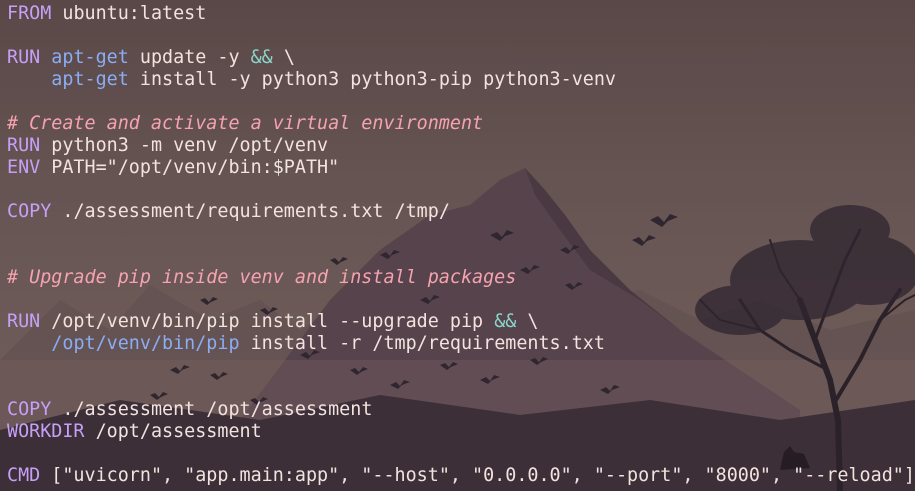 The width and height of the screenshot is (915, 491). Describe the element at coordinates (422, 343) in the screenshot. I see `code-token-tx: install -r /tmp/requirements.txt` at that location.